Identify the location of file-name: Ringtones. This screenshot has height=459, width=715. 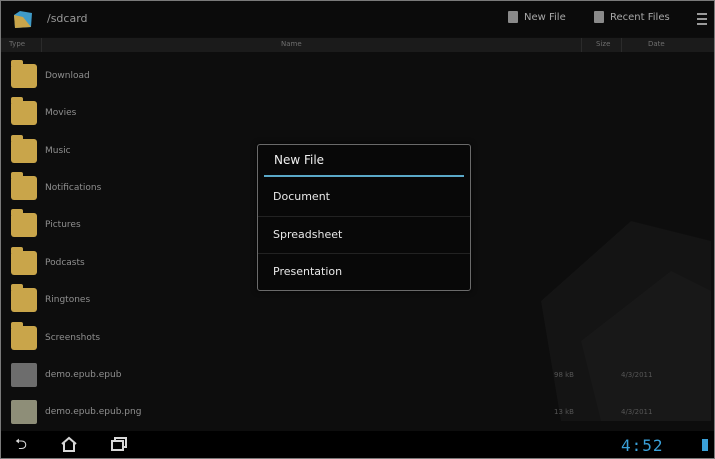
(68, 300).